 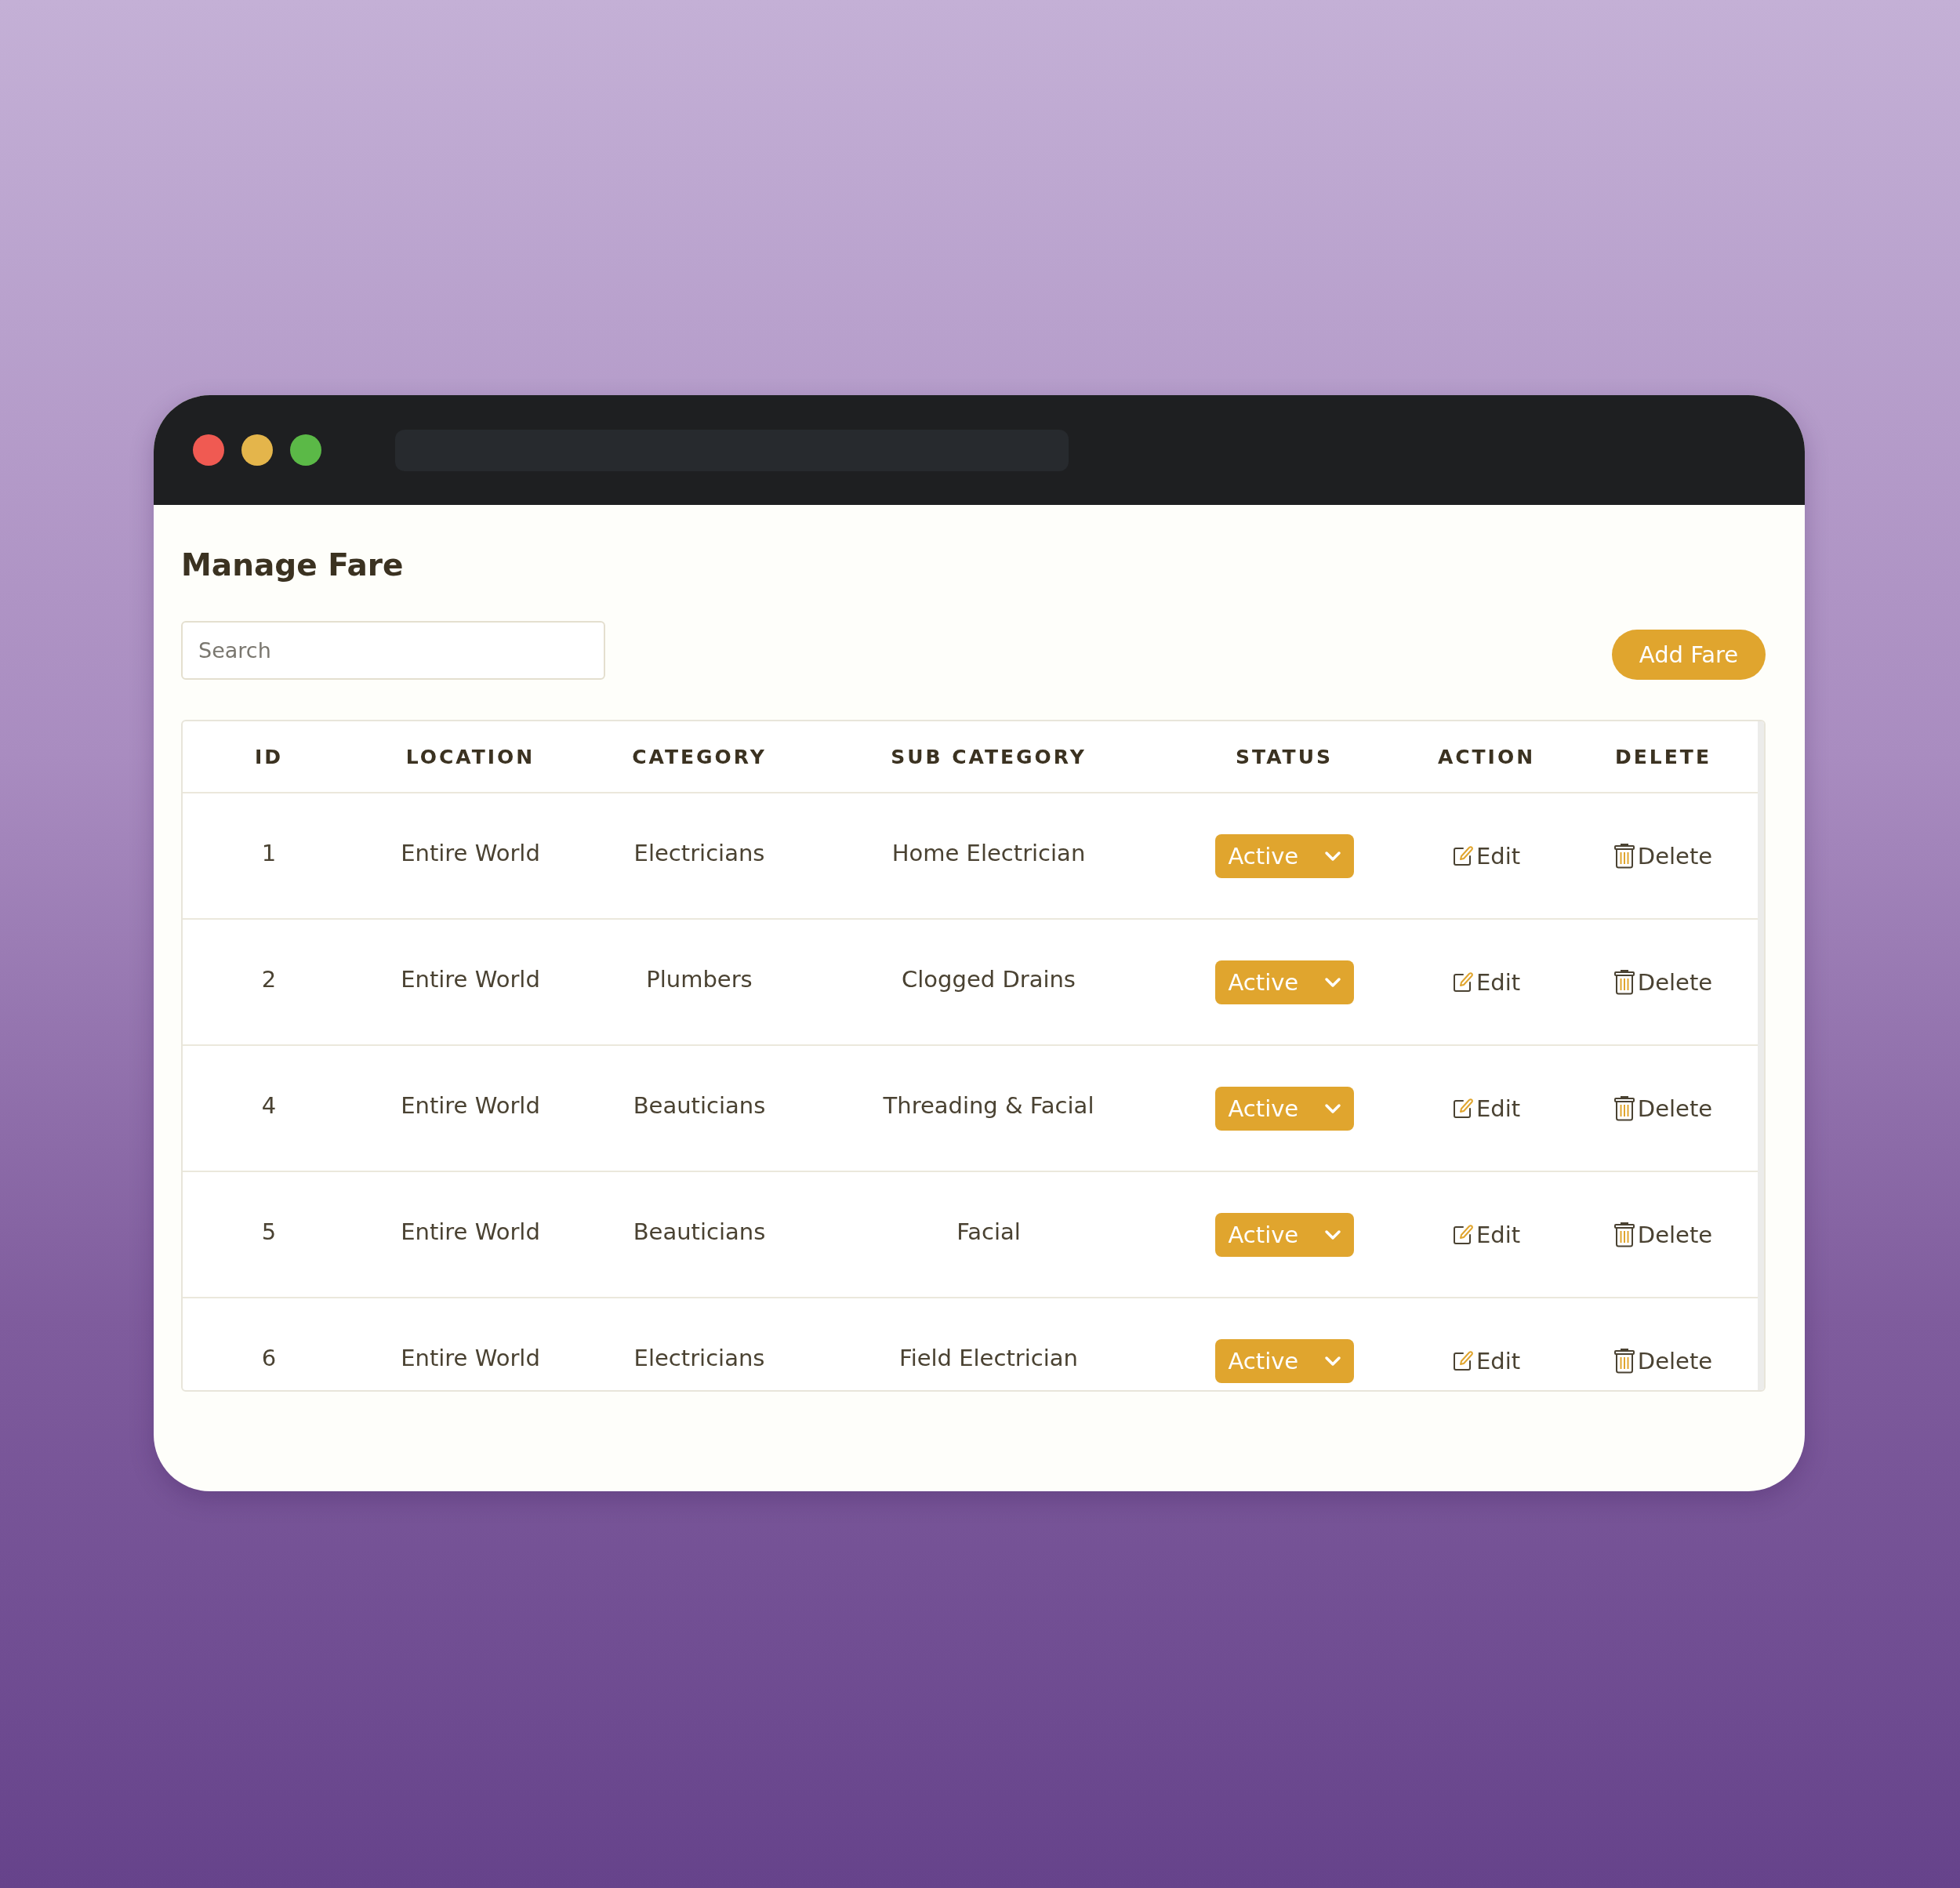 What do you see at coordinates (305, 450) in the screenshot?
I see `maximize-icon` at bounding box center [305, 450].